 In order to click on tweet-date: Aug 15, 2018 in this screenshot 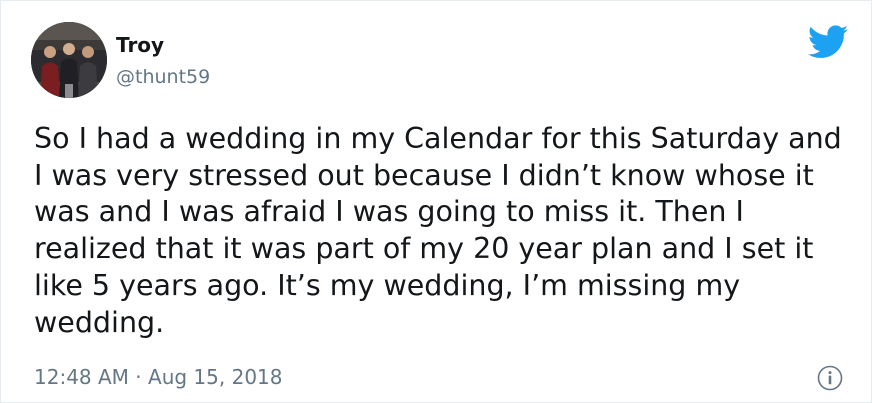, I will do `click(215, 377)`.